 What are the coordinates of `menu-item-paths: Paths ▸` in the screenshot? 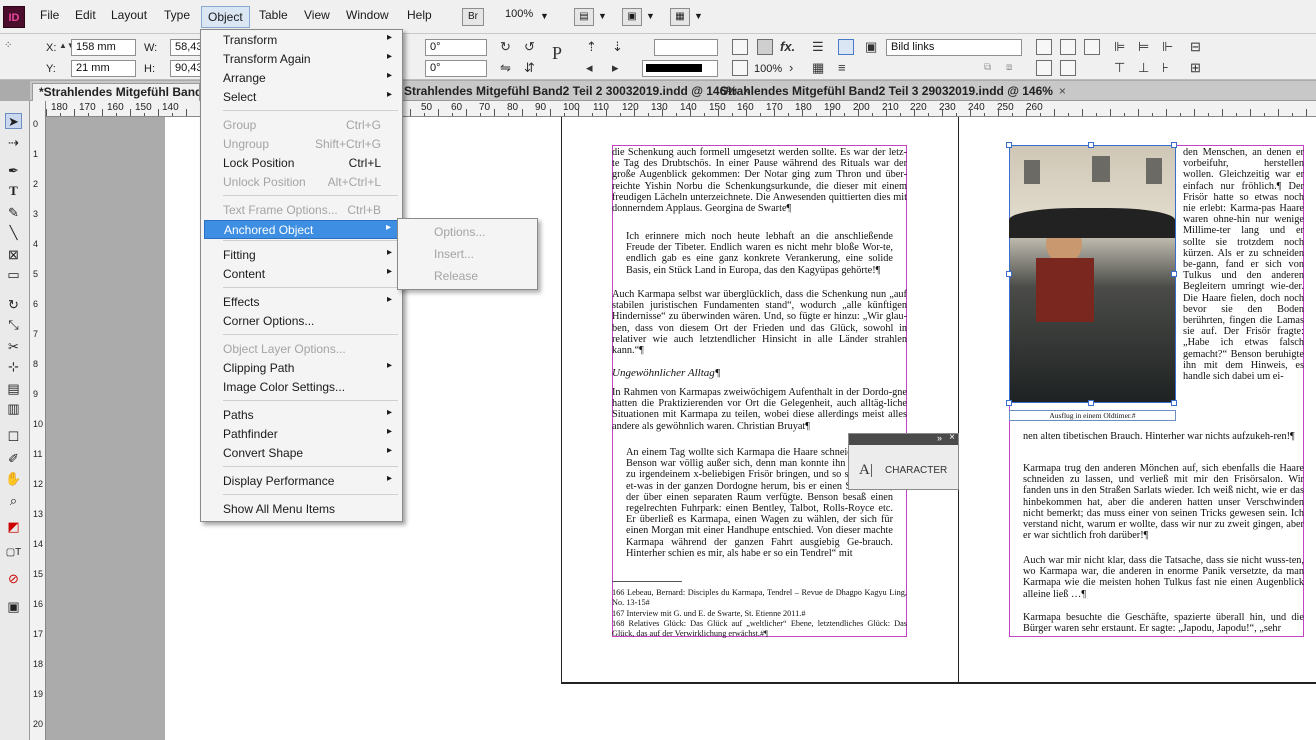 It's located at (301, 415).